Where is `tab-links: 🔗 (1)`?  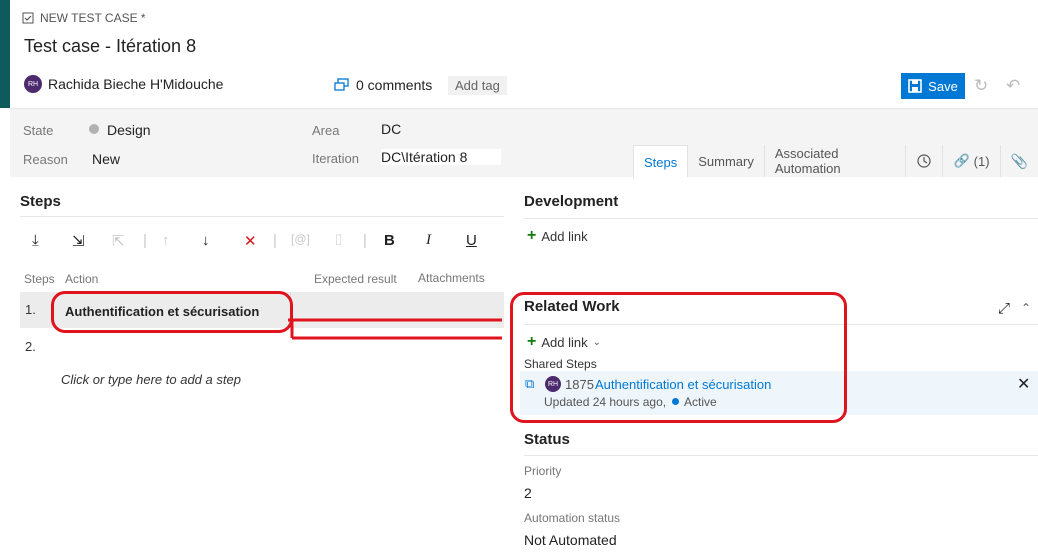 tab-links: 🔗 (1) is located at coordinates (970, 161).